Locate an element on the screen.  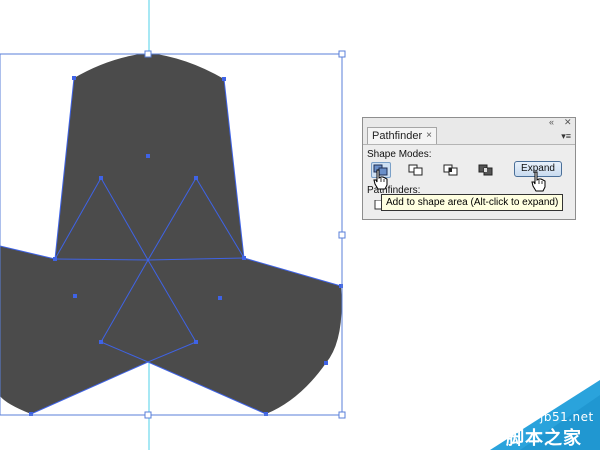
resize-handle-top is located at coordinates (148, 54).